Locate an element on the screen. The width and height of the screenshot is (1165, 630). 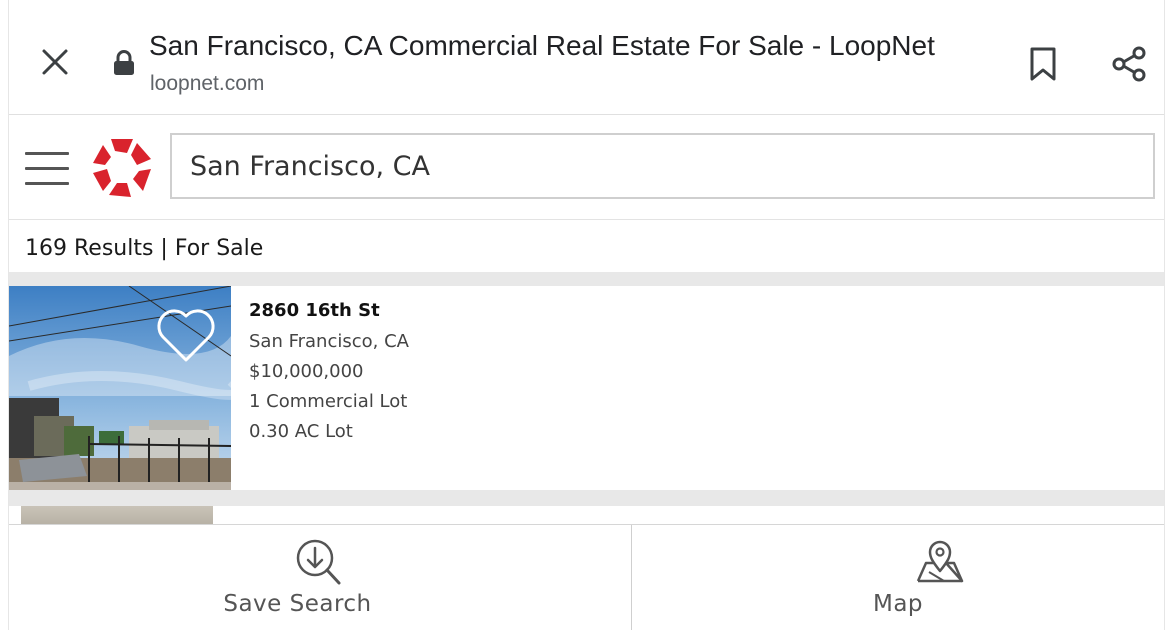
listing-photo is located at coordinates (120, 388).